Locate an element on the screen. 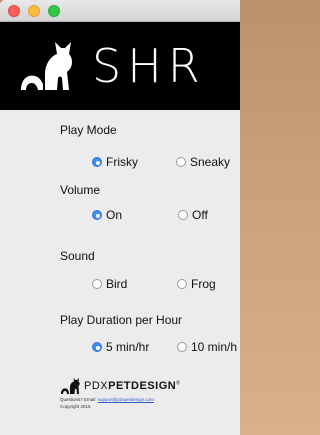  radio-label: Frisky is located at coordinates (122, 162).